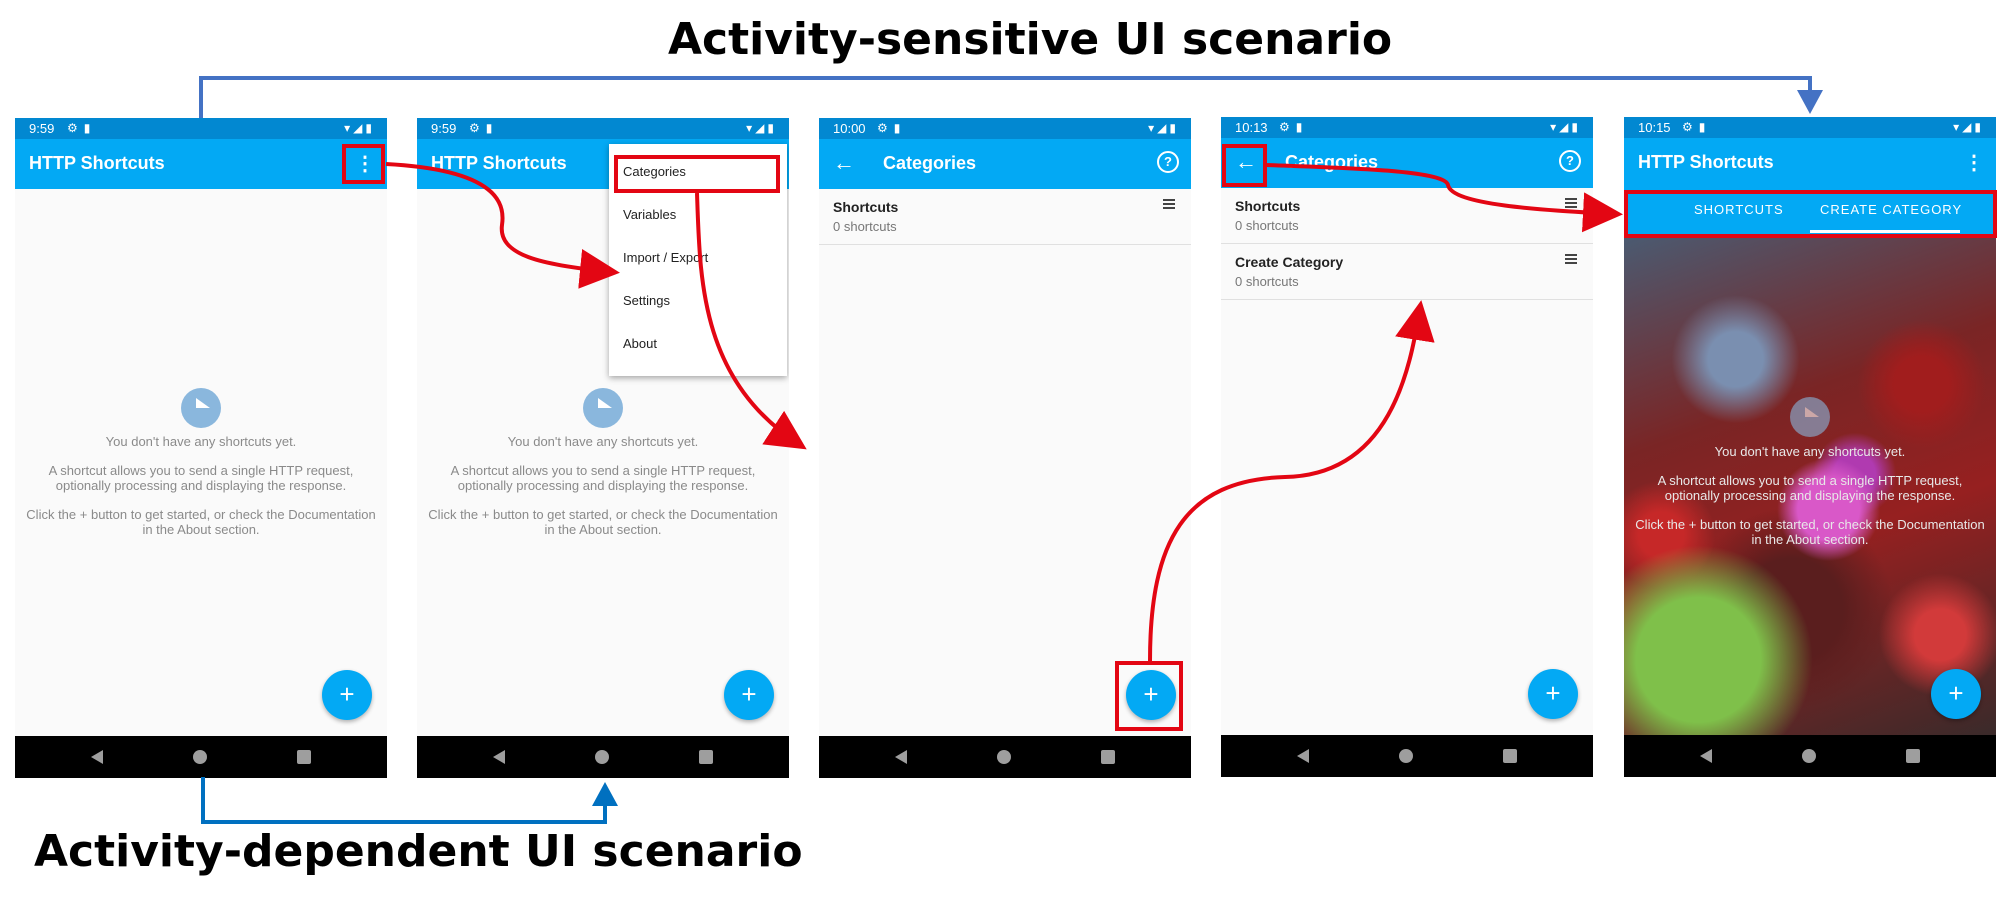 The image size is (1998, 916). What do you see at coordinates (1444, 198) in the screenshot?
I see `red-arrow-back-to-tabs` at bounding box center [1444, 198].